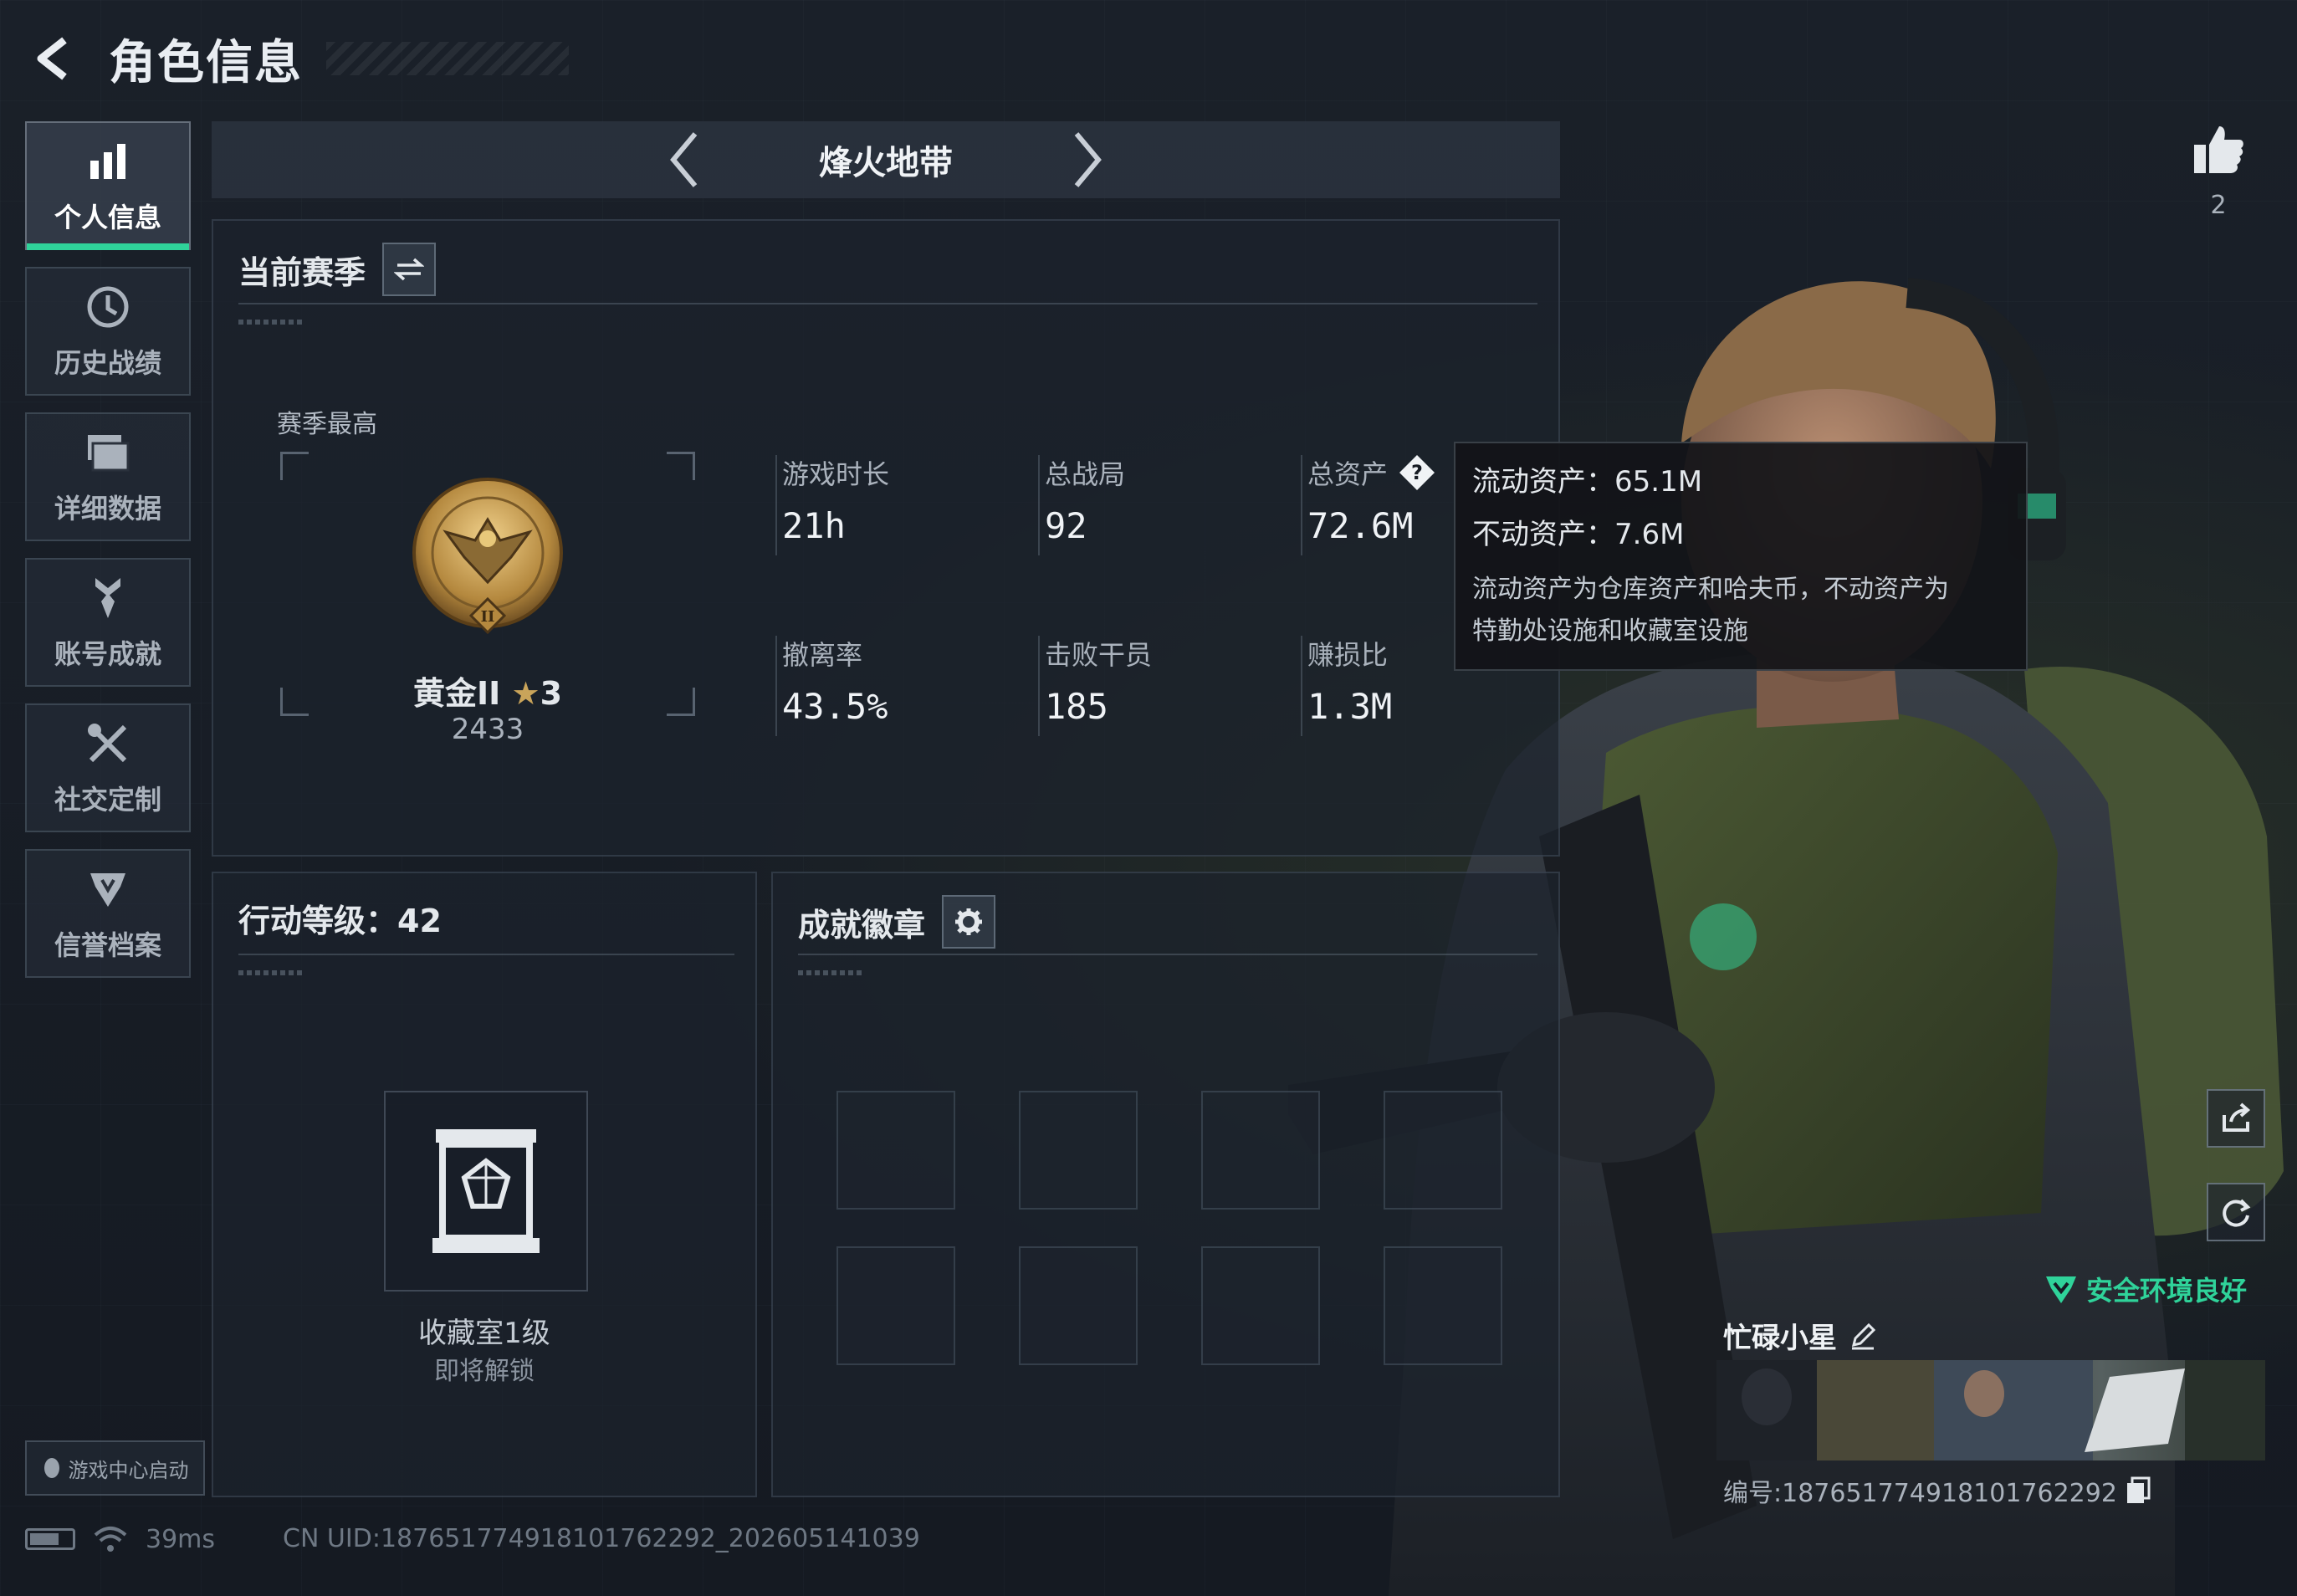 The height and width of the screenshot is (1596, 2297). I want to click on rank-name: 黄金II ★3, so click(487, 691).